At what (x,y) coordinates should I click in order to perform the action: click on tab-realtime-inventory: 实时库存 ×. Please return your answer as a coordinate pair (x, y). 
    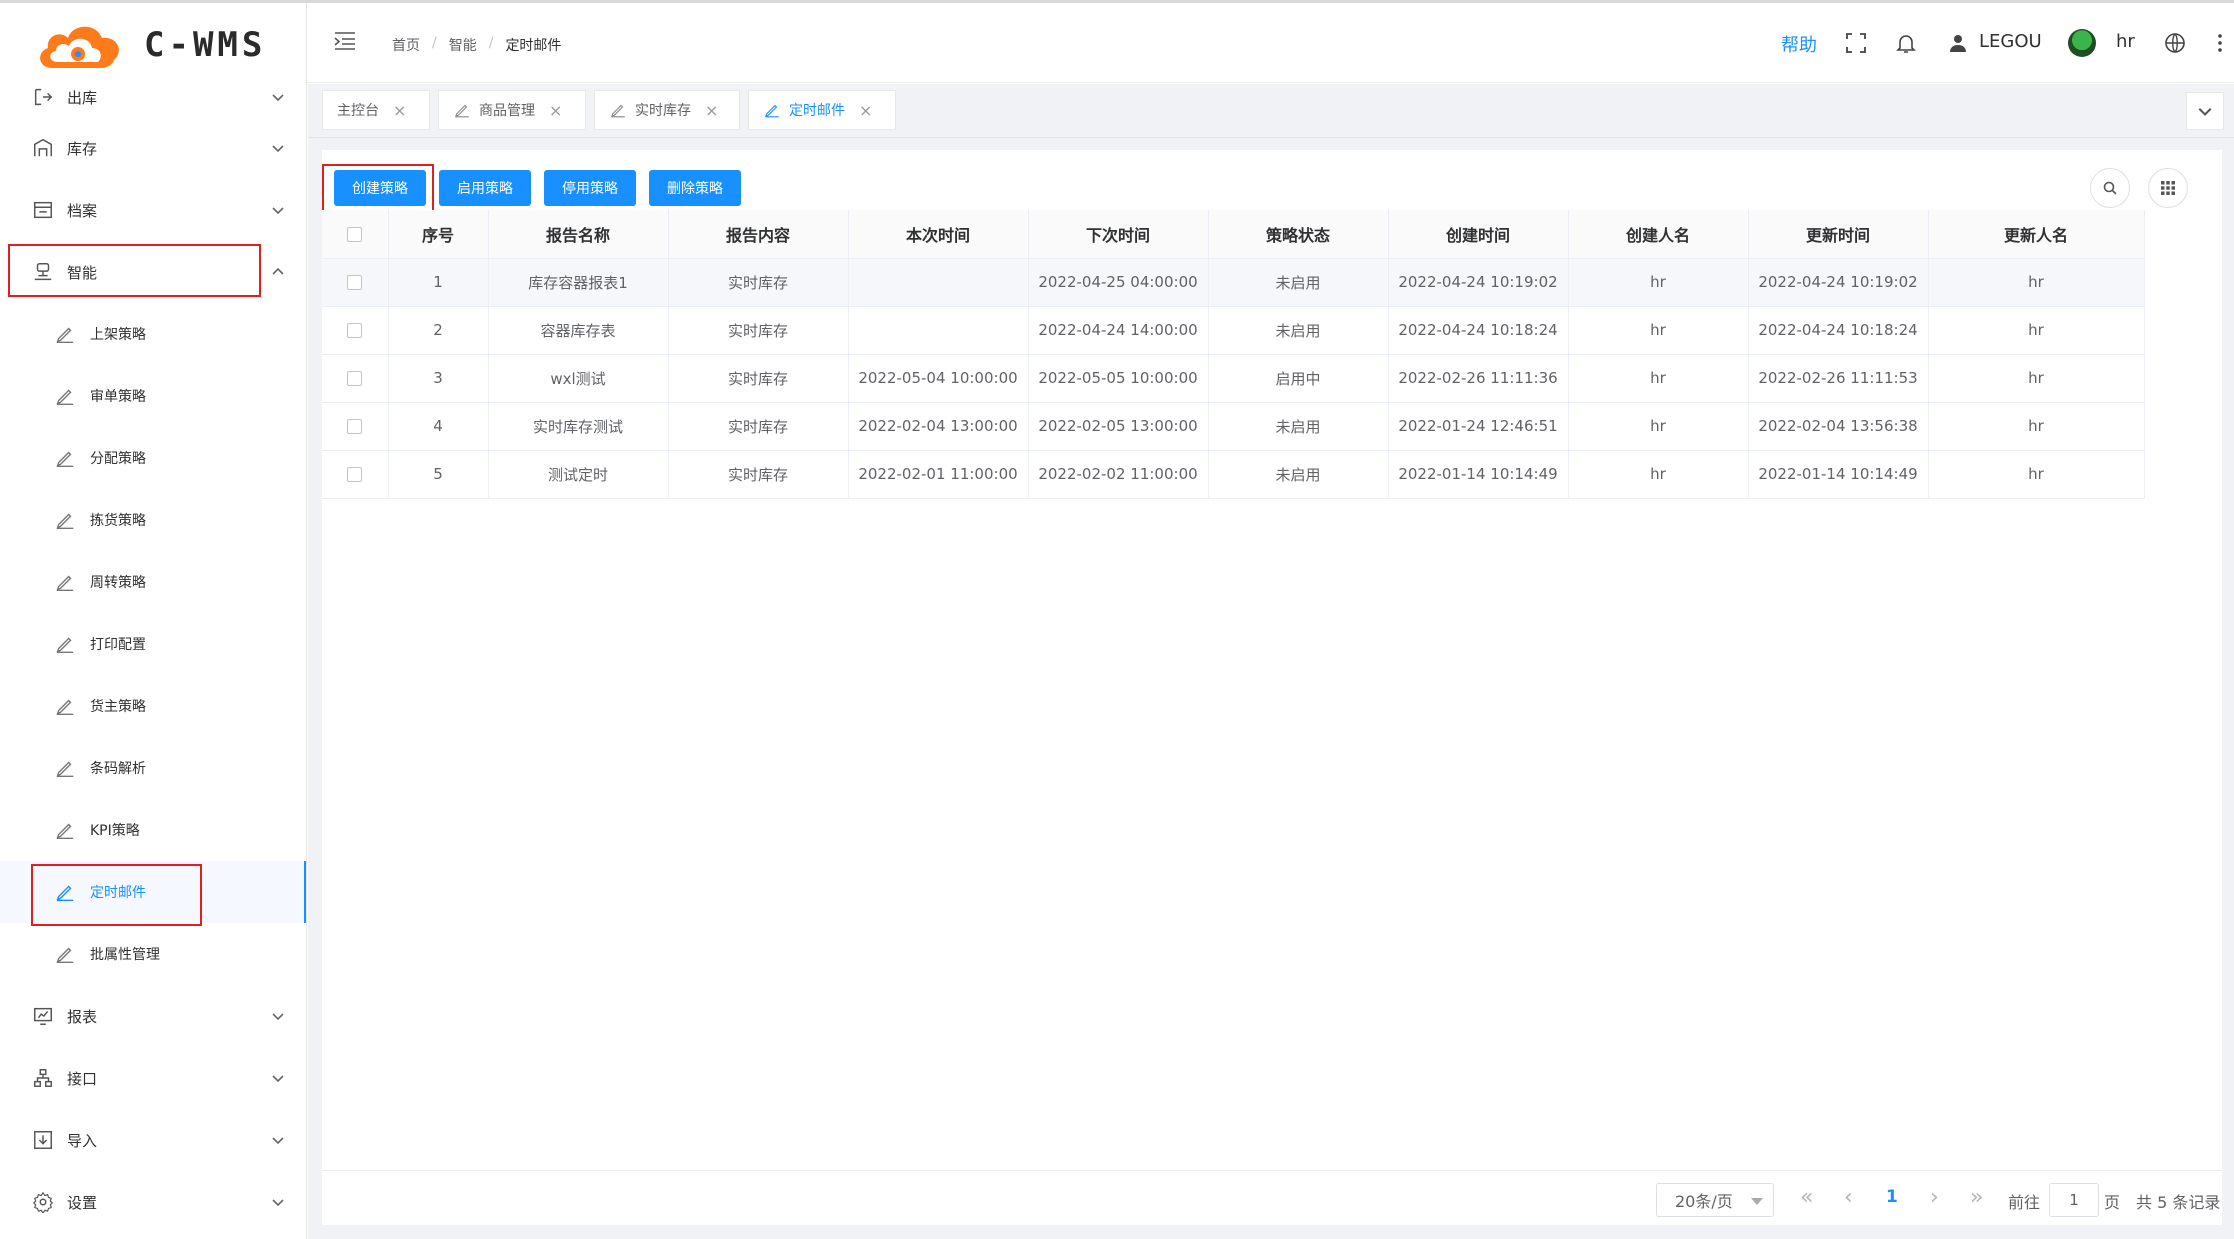
    Looking at the image, I should click on (667, 110).